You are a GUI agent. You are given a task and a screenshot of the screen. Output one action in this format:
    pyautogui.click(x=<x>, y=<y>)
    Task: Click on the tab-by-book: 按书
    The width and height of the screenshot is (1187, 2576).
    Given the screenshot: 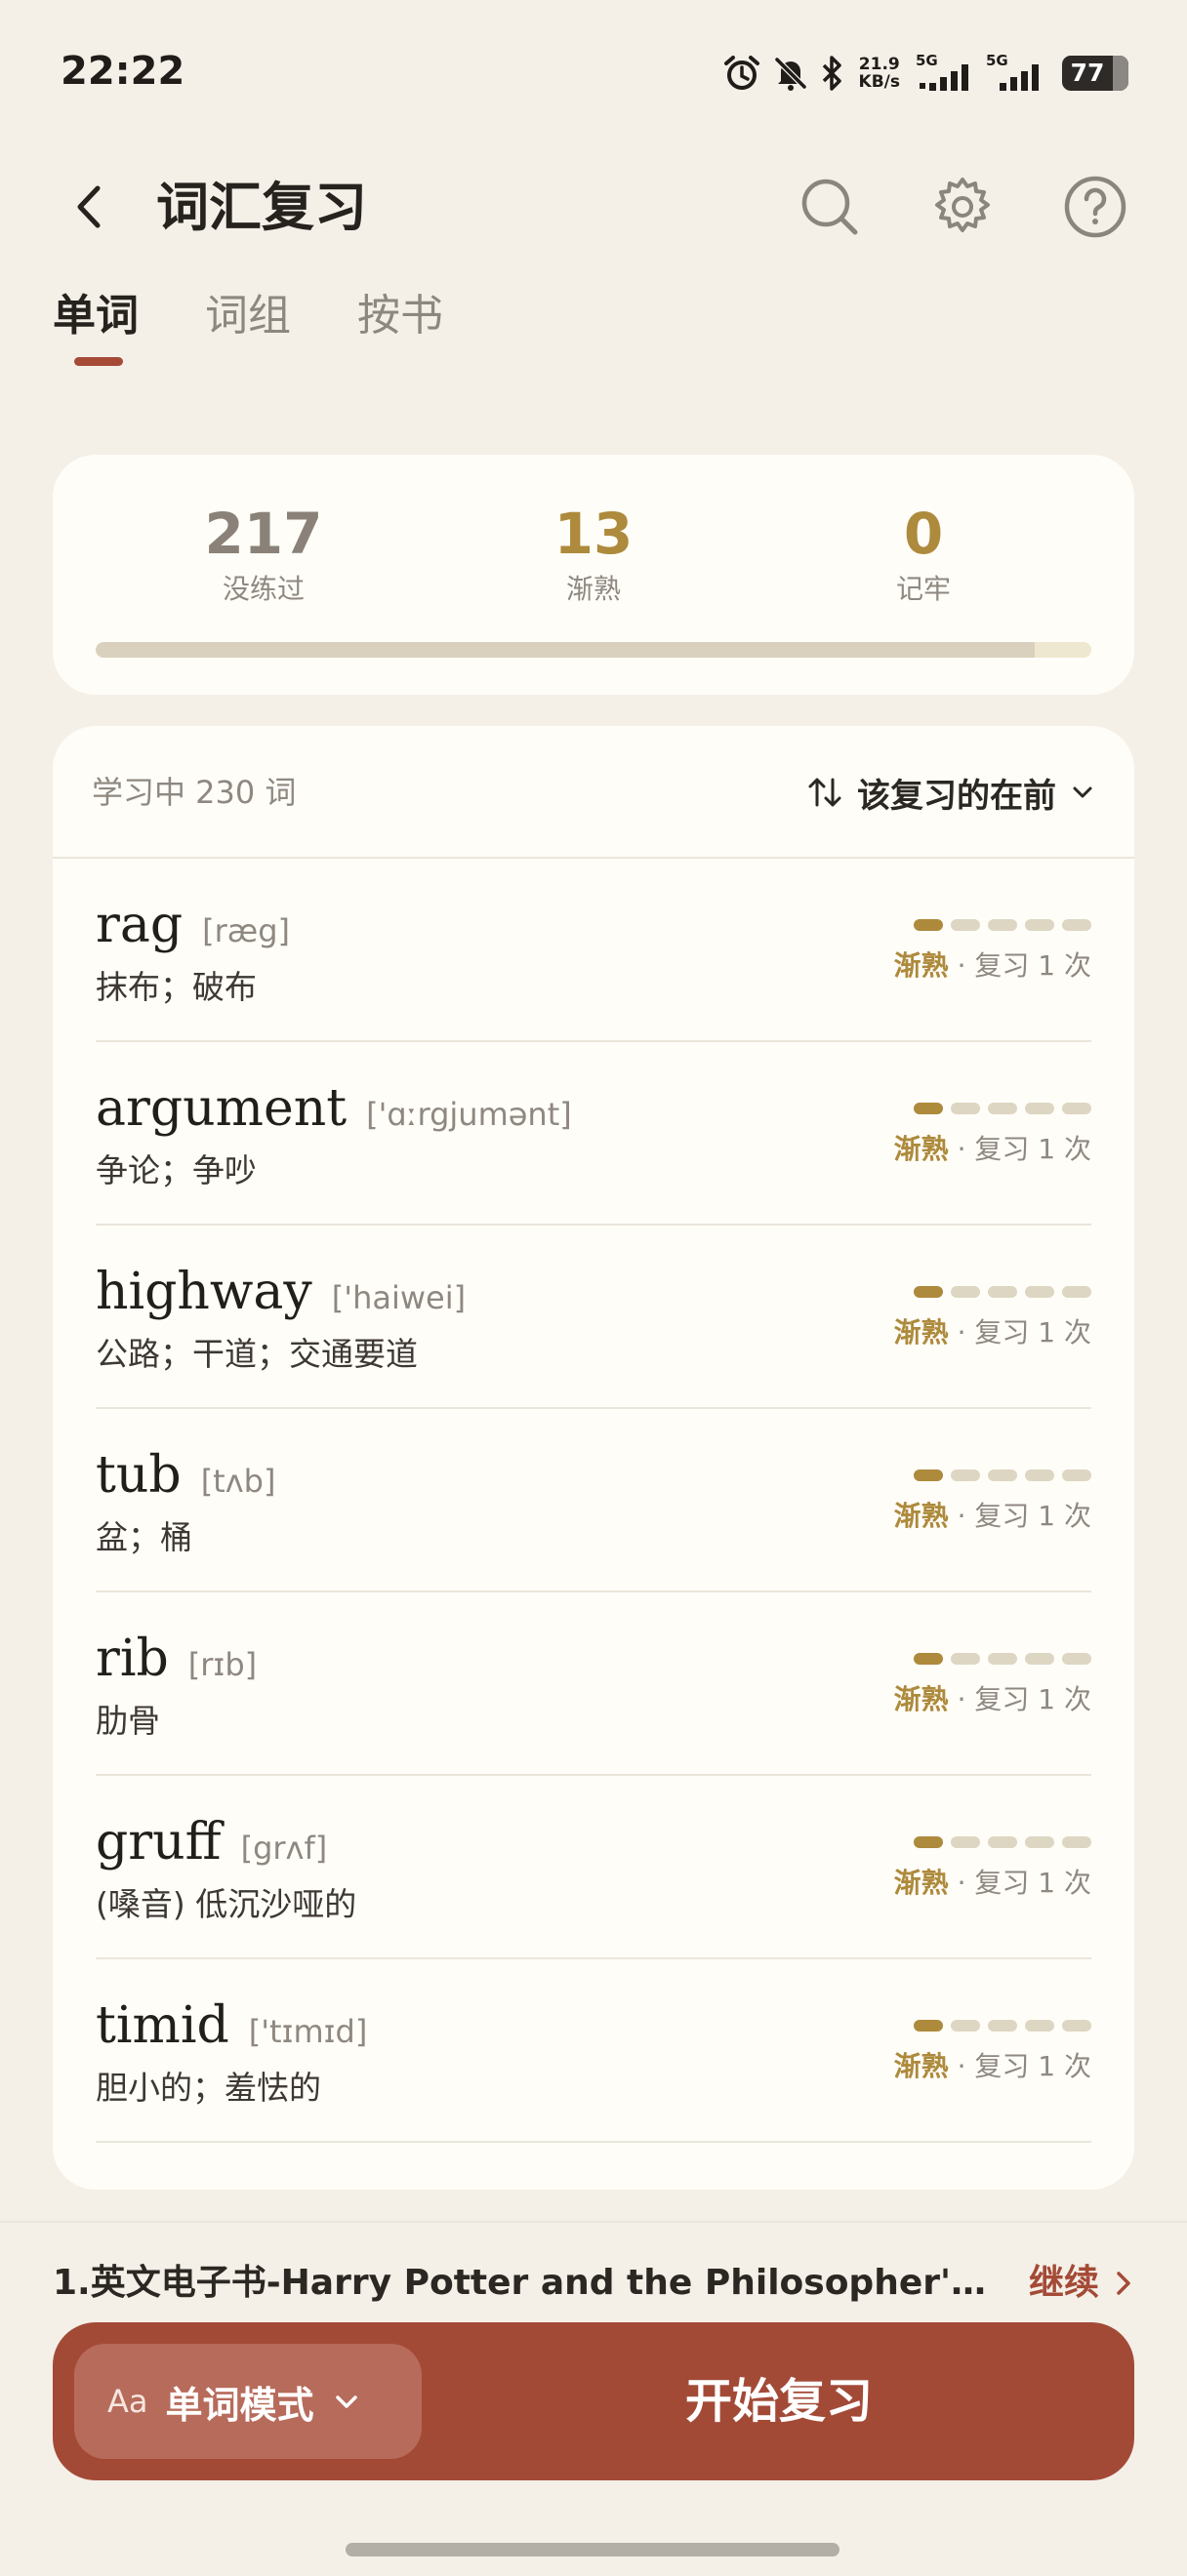 What is the action you would take?
    pyautogui.click(x=400, y=331)
    